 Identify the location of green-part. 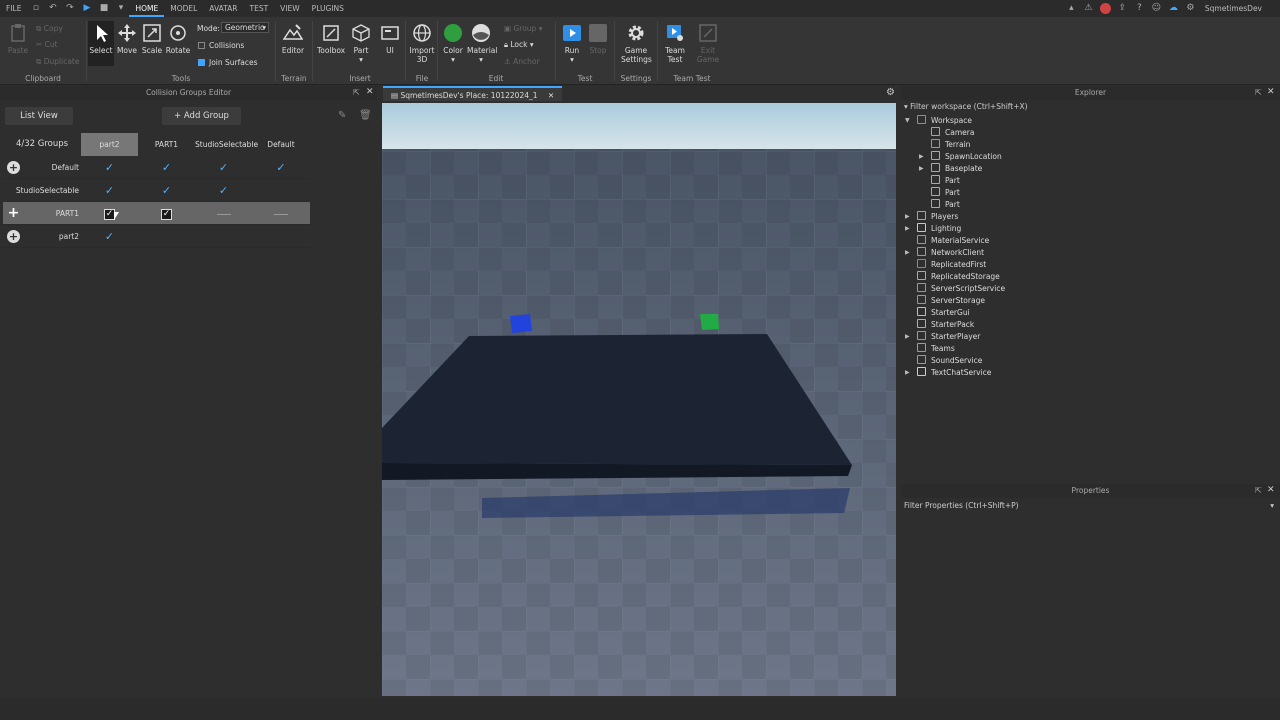
(709, 322).